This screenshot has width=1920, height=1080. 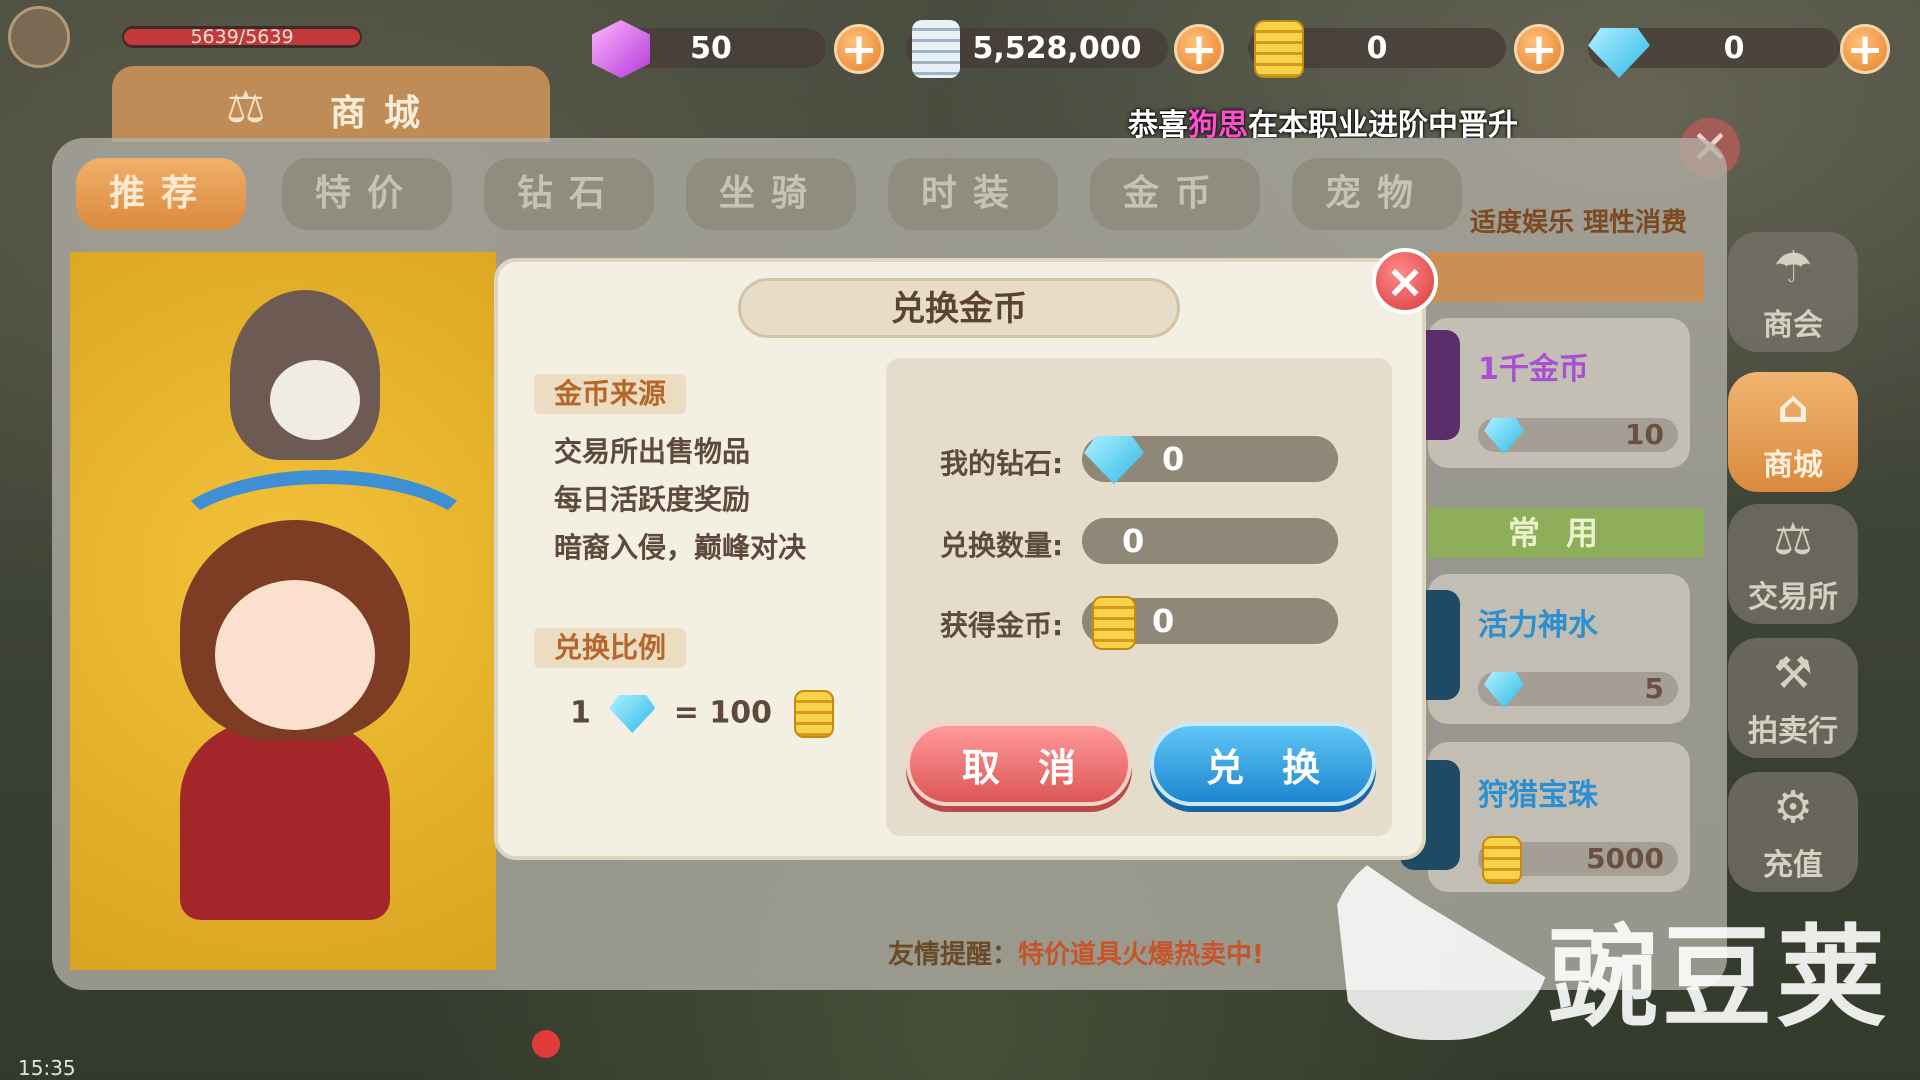 I want to click on exchange-amount-label: 兑换数量:, so click(x=1002, y=545).